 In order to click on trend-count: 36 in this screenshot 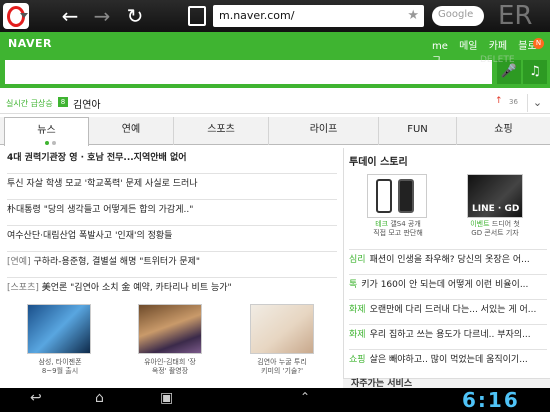, I will do `click(513, 102)`.